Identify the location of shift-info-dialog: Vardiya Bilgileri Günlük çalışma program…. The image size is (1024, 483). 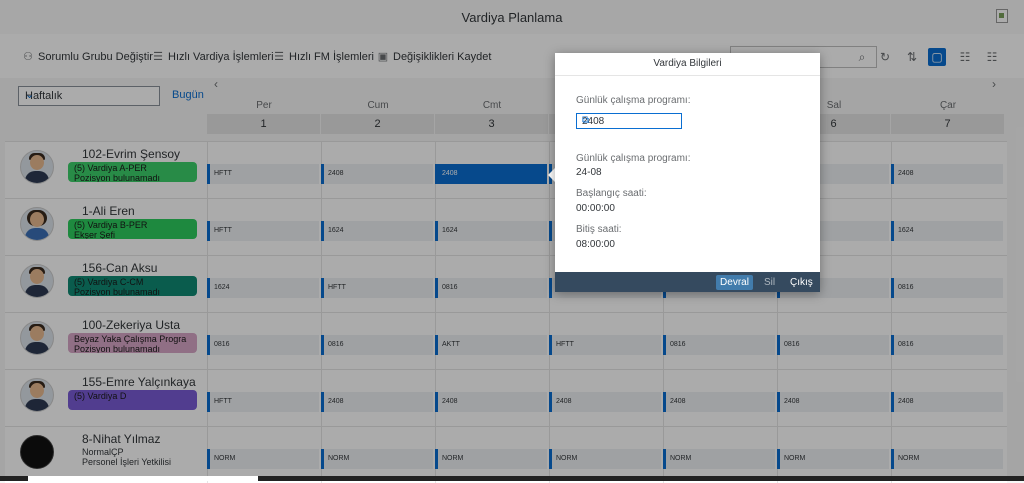
(687, 172).